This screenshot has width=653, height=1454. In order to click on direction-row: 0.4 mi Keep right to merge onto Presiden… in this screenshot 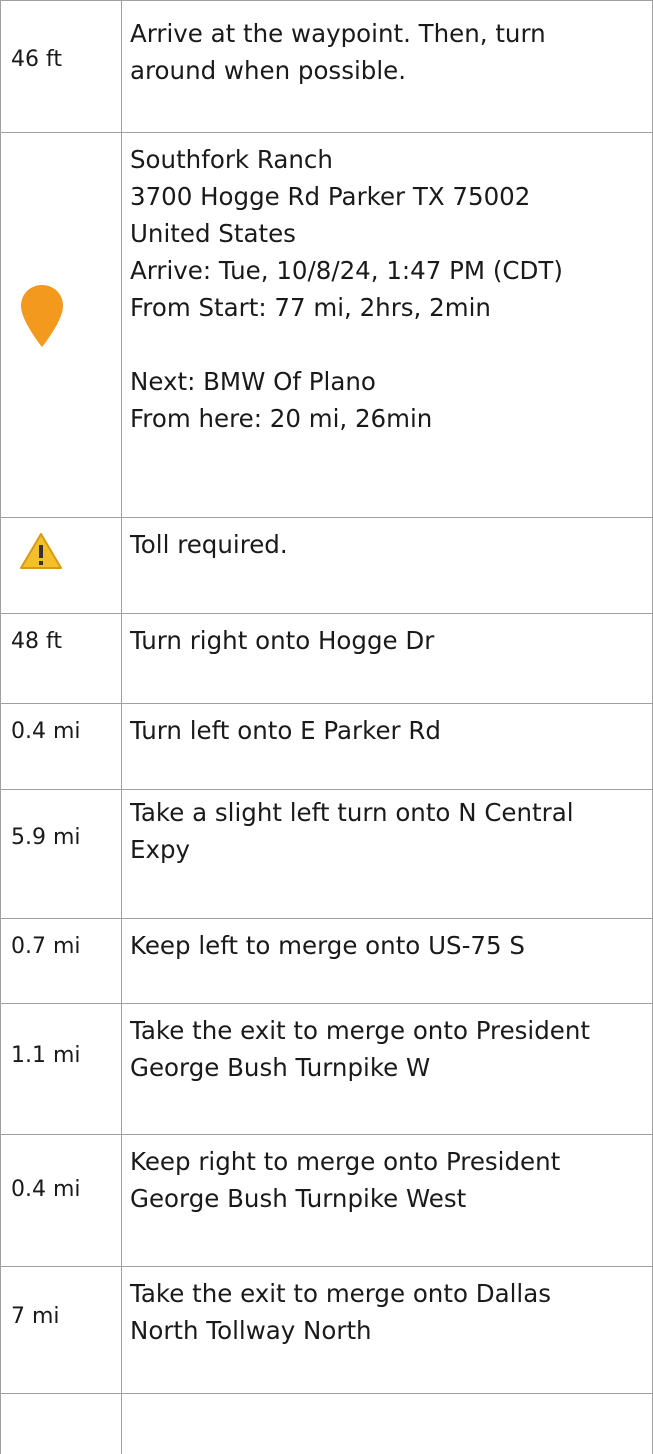, I will do `click(326, 1201)`.